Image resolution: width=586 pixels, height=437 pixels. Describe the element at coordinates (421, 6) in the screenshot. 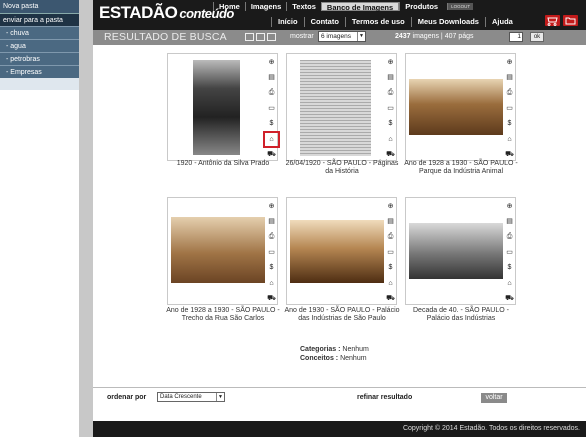

I see `nav-produtos: Produtos` at that location.